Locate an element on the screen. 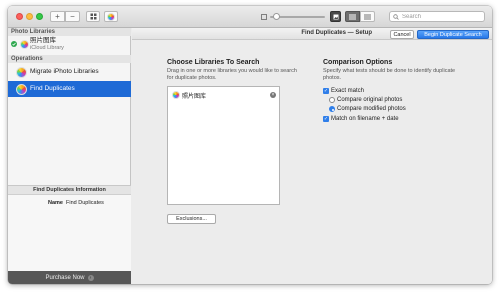 The image size is (500, 293). search-field is located at coordinates (437, 16).